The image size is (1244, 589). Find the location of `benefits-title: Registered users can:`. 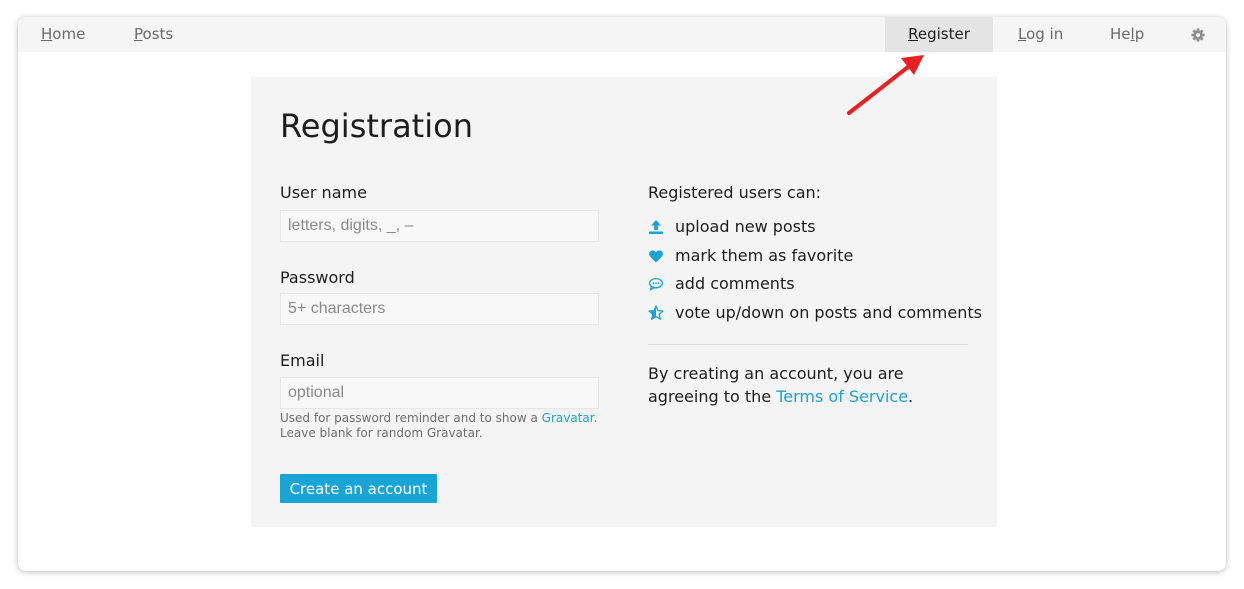

benefits-title: Registered users can: is located at coordinates (735, 192).